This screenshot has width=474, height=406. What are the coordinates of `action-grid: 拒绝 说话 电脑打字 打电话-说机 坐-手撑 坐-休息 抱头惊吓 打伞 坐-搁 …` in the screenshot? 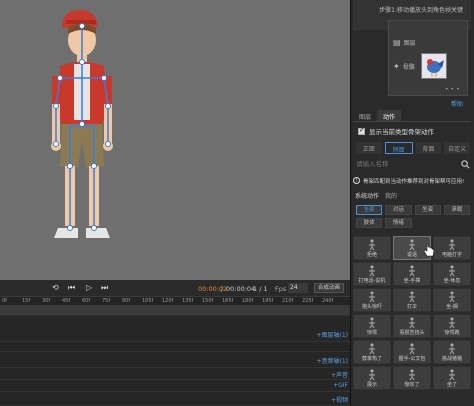 It's located at (412, 313).